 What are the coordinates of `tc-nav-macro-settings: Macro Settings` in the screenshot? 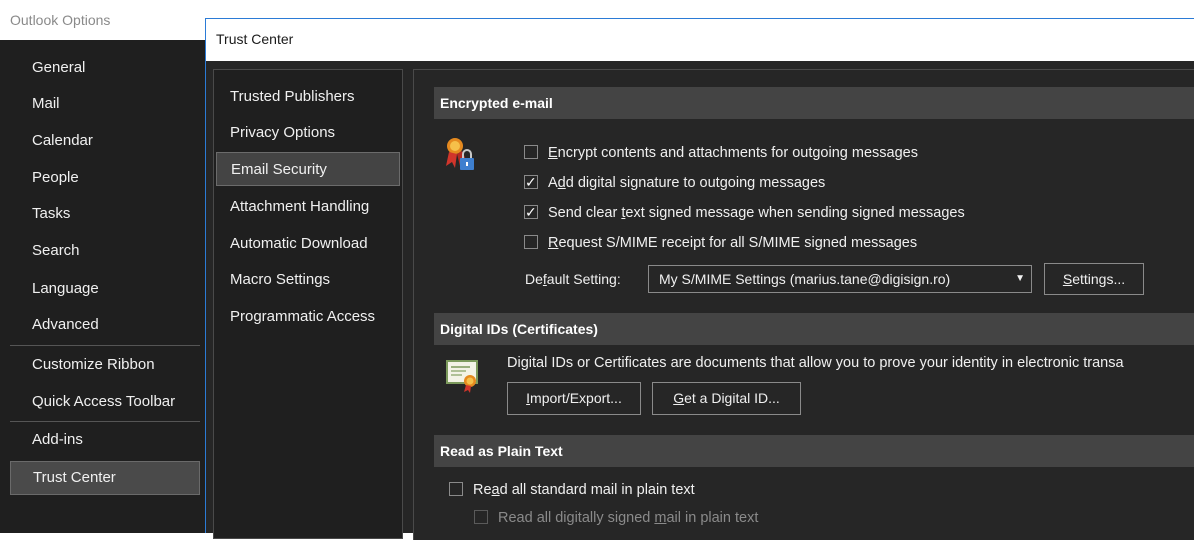 It's located at (308, 280).